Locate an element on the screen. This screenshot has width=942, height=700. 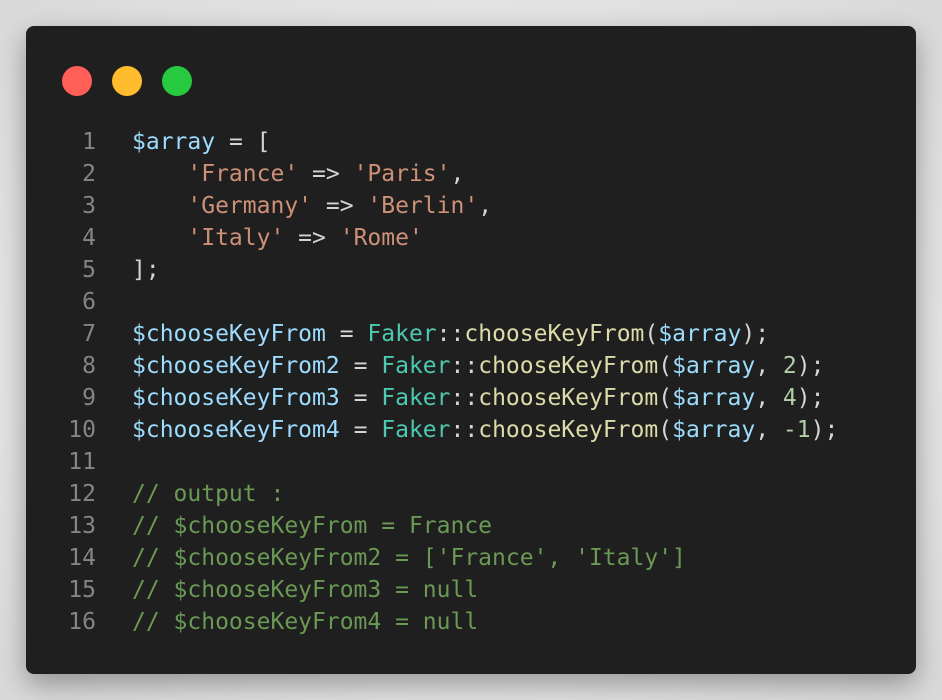
code-comment: // output : is located at coordinates (208, 494).